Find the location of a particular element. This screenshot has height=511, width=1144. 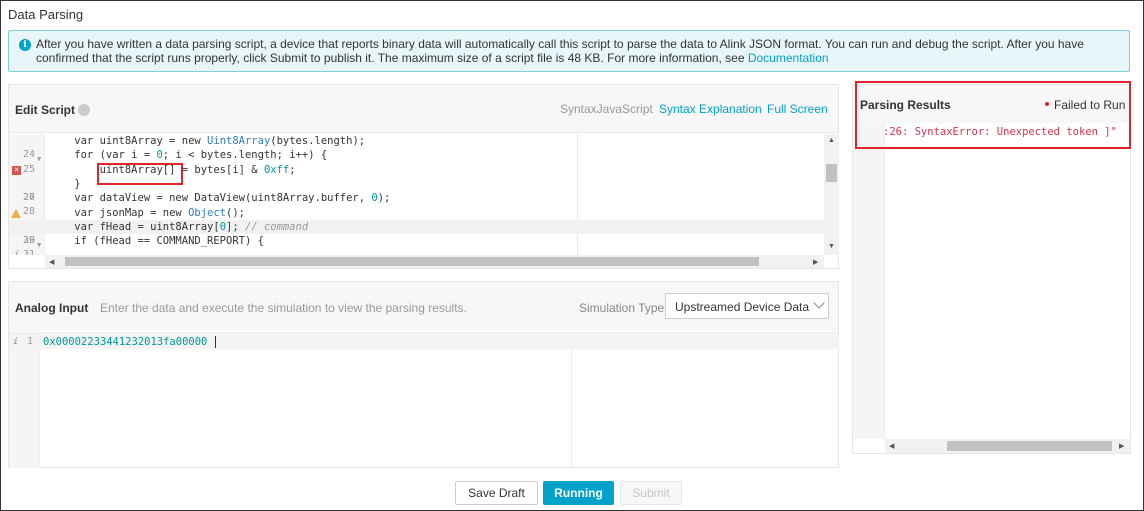

warning-icon is located at coordinates (16, 213).